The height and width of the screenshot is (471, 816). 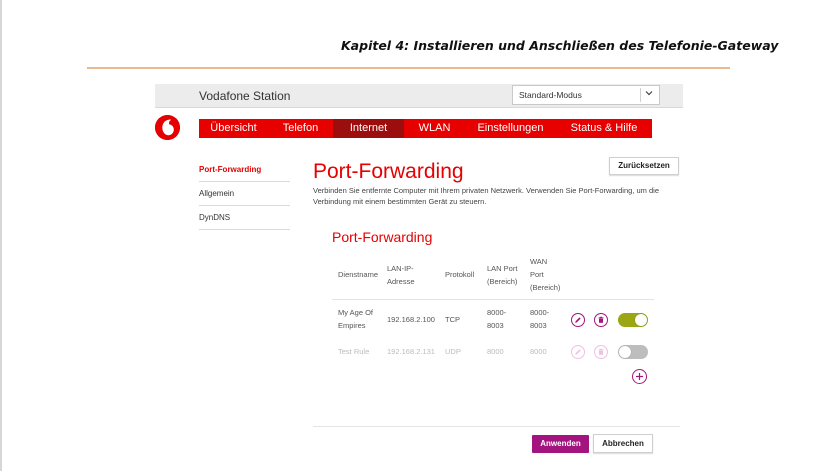 What do you see at coordinates (452, 319) in the screenshot?
I see `cell-protocol: TCP` at bounding box center [452, 319].